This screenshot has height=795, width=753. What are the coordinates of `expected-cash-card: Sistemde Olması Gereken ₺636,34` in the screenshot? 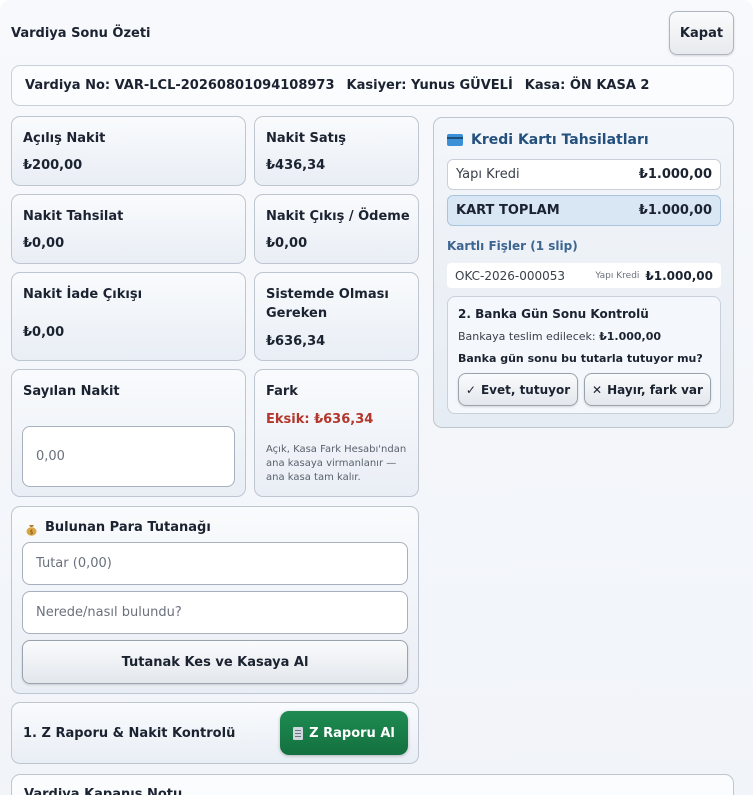 It's located at (336, 316).